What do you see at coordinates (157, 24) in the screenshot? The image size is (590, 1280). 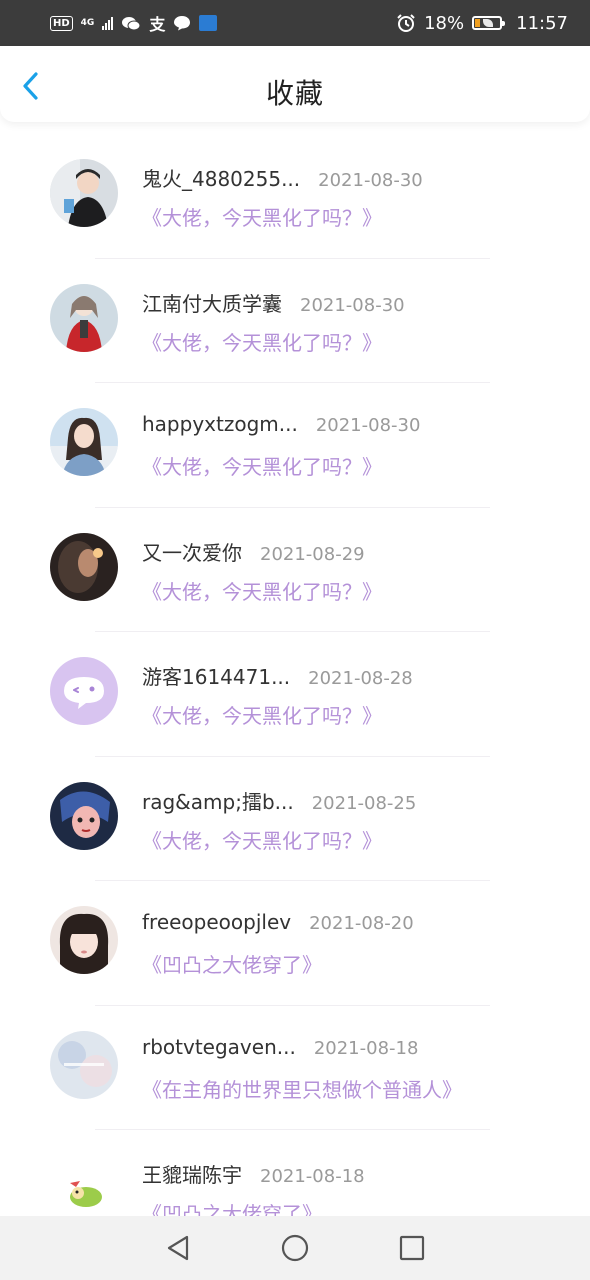 I see `alipay-icon: 支` at bounding box center [157, 24].